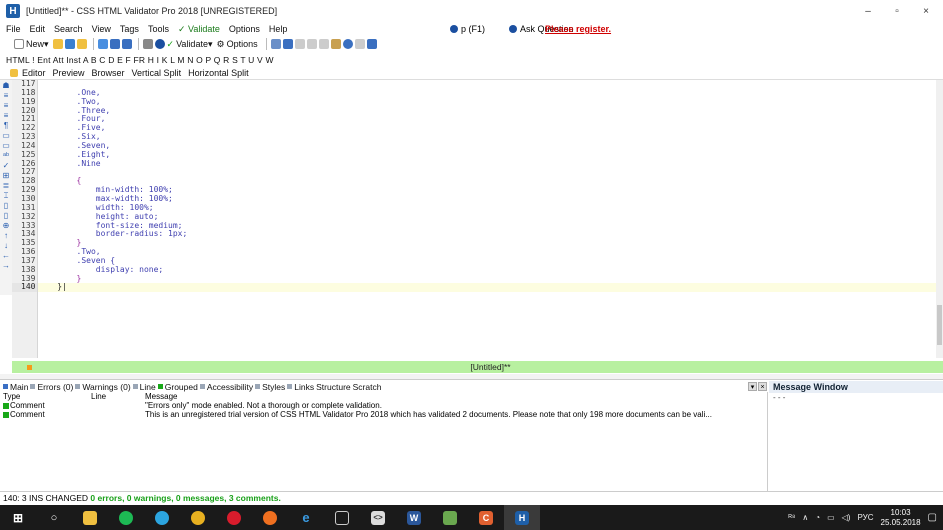 Image resolution: width=943 pixels, height=530 pixels. Describe the element at coordinates (236, 44) in the screenshot. I see `options-button: ⚙ Options` at that location.